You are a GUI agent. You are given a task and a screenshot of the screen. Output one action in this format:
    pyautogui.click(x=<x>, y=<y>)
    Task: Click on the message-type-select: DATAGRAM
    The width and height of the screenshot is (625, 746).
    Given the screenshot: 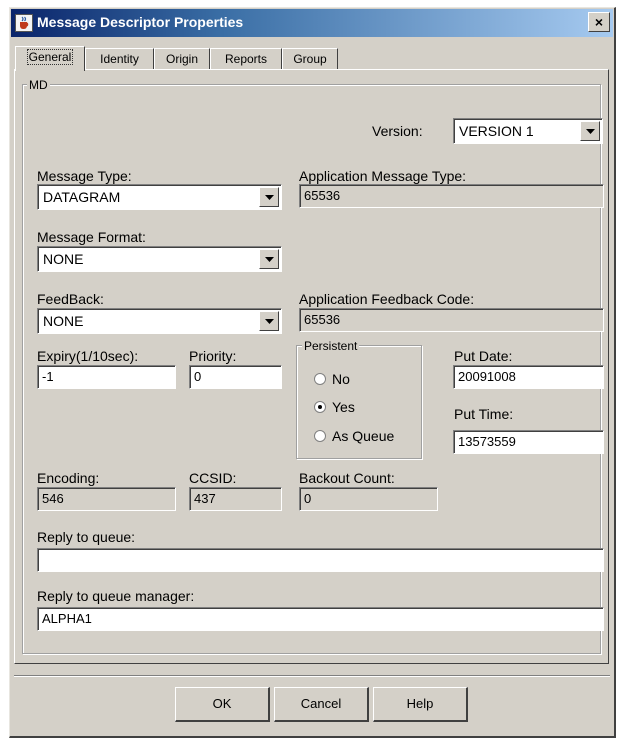 What is the action you would take?
    pyautogui.click(x=159, y=197)
    